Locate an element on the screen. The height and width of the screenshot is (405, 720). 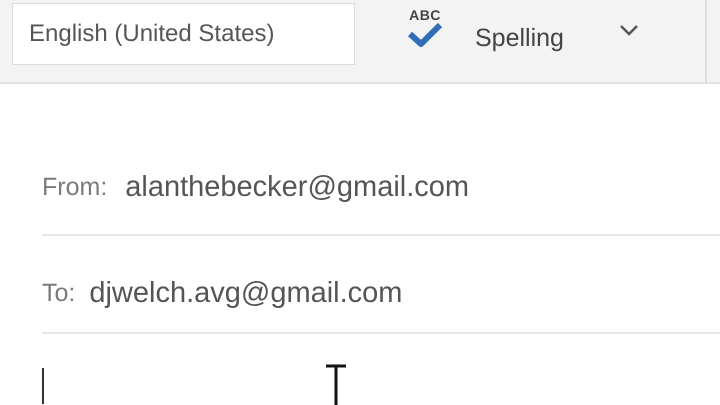
field-label: From: is located at coordinates (75, 188).